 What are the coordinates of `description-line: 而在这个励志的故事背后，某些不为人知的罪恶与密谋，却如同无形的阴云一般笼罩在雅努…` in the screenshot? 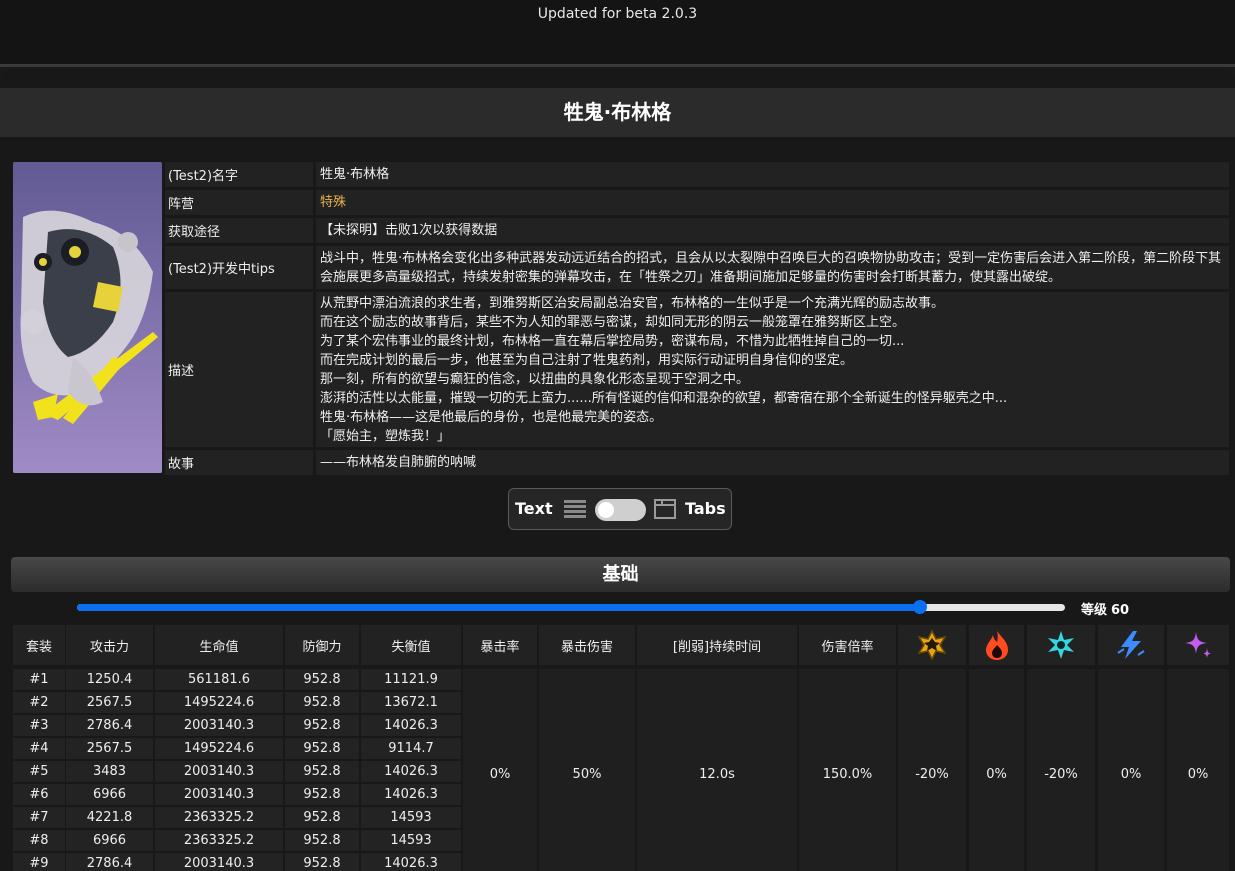 It's located at (613, 322).